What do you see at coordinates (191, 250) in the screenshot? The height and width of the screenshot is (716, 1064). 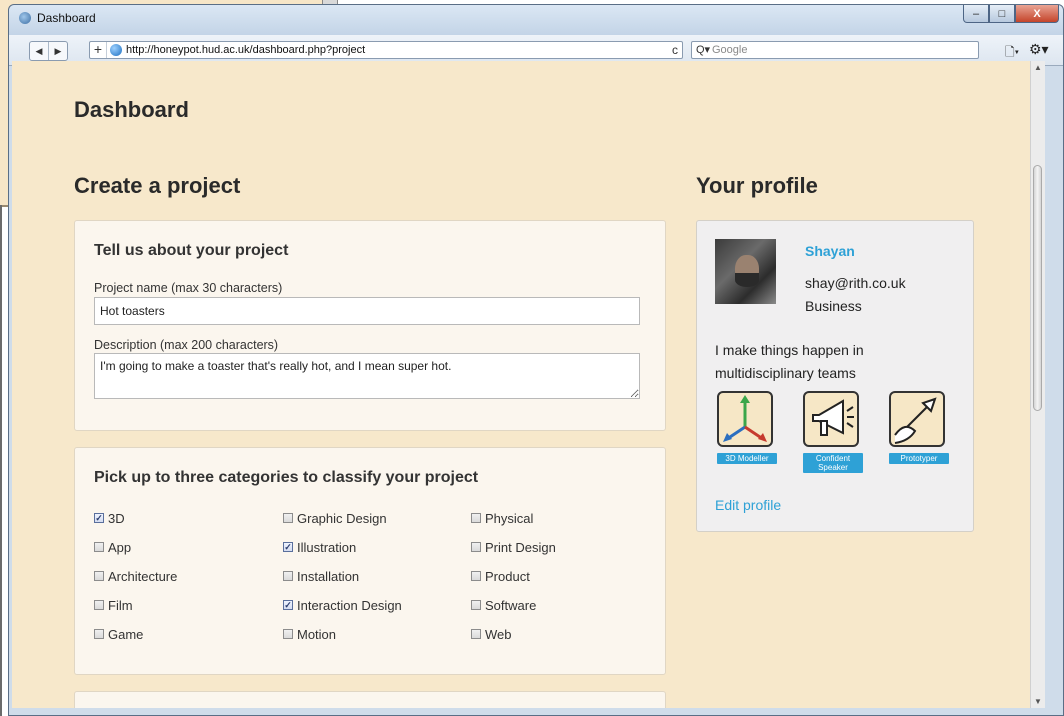 I see `project-card-heading: Tell us about your project` at bounding box center [191, 250].